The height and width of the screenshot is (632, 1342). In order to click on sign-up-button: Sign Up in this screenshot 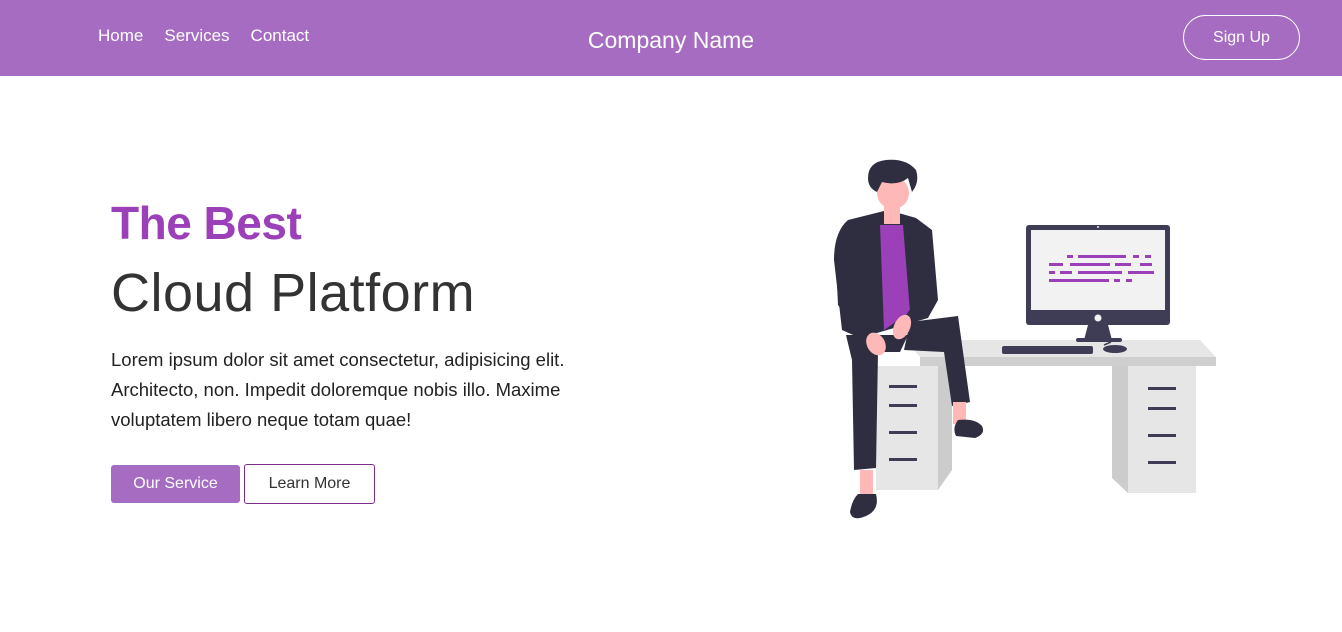, I will do `click(1241, 37)`.